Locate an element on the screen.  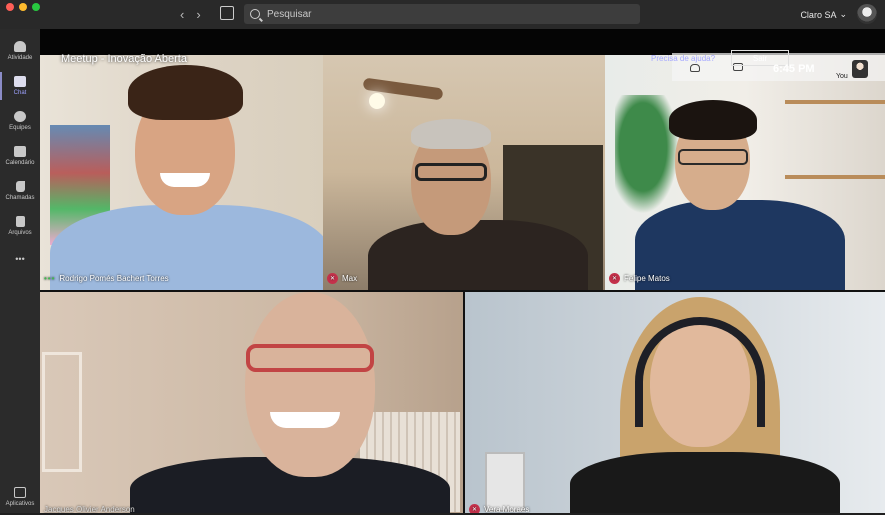
title-bar: ‹ › Pesquisar Claro SA ⌄ is located at coordinates (442, 14).